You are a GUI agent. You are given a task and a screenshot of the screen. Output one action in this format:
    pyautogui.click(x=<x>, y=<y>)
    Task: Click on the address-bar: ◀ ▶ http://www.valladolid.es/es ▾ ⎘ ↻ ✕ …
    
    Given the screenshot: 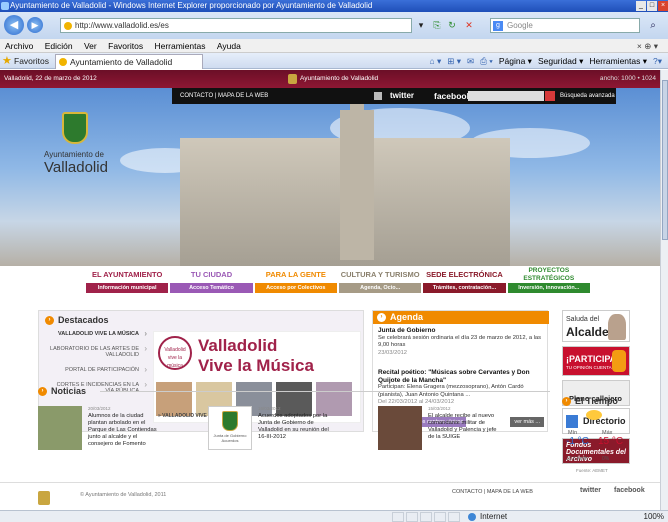 What is the action you would take?
    pyautogui.click(x=334, y=25)
    